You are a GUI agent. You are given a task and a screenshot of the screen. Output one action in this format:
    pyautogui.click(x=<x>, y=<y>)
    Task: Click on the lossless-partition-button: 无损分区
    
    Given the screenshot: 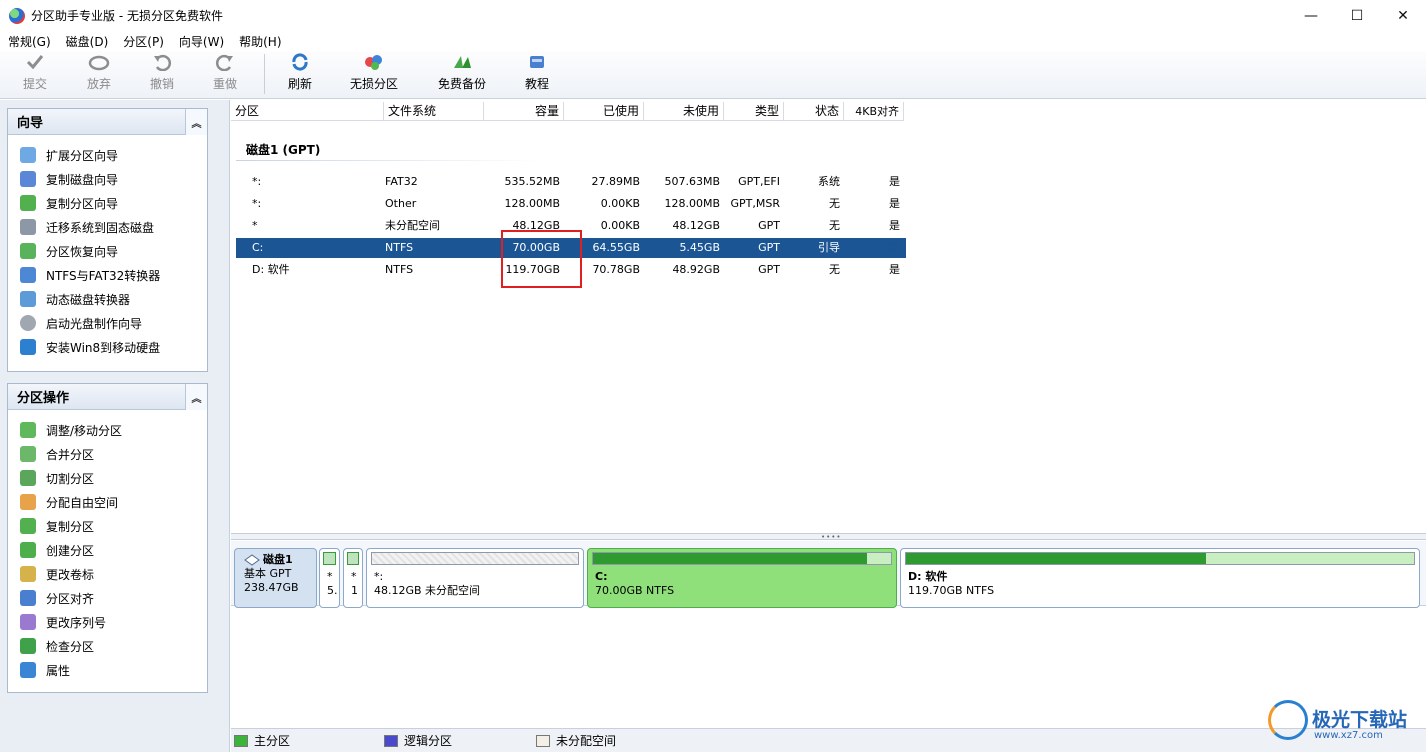 What is the action you would take?
    pyautogui.click(x=374, y=75)
    